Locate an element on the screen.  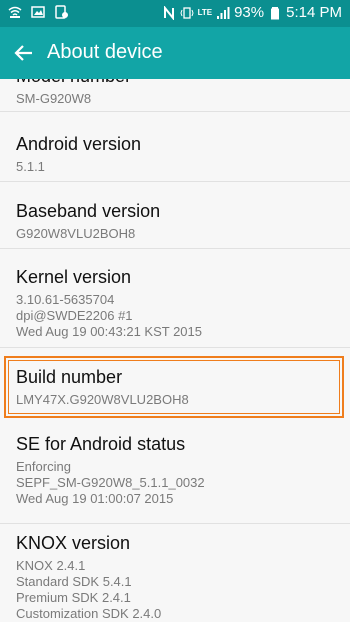
status-bar: LTE 93% 5:14 PM is located at coordinates (175, 13).